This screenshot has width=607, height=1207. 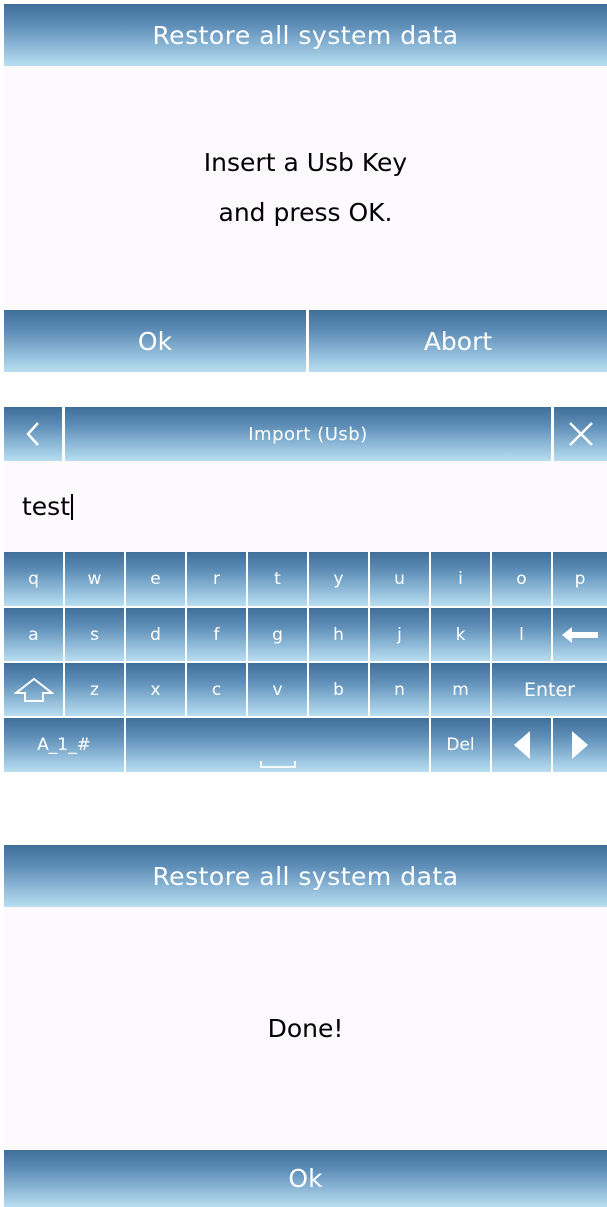 I want to click on text-input-area, so click(x=305, y=506).